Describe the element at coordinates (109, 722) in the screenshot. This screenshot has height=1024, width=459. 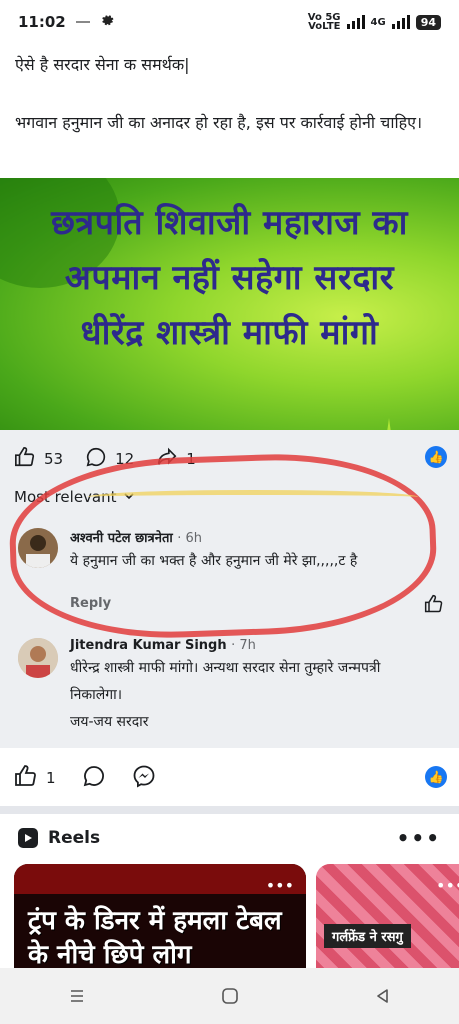
I see `comment-text-line-2: जय-जय सरदार` at that location.